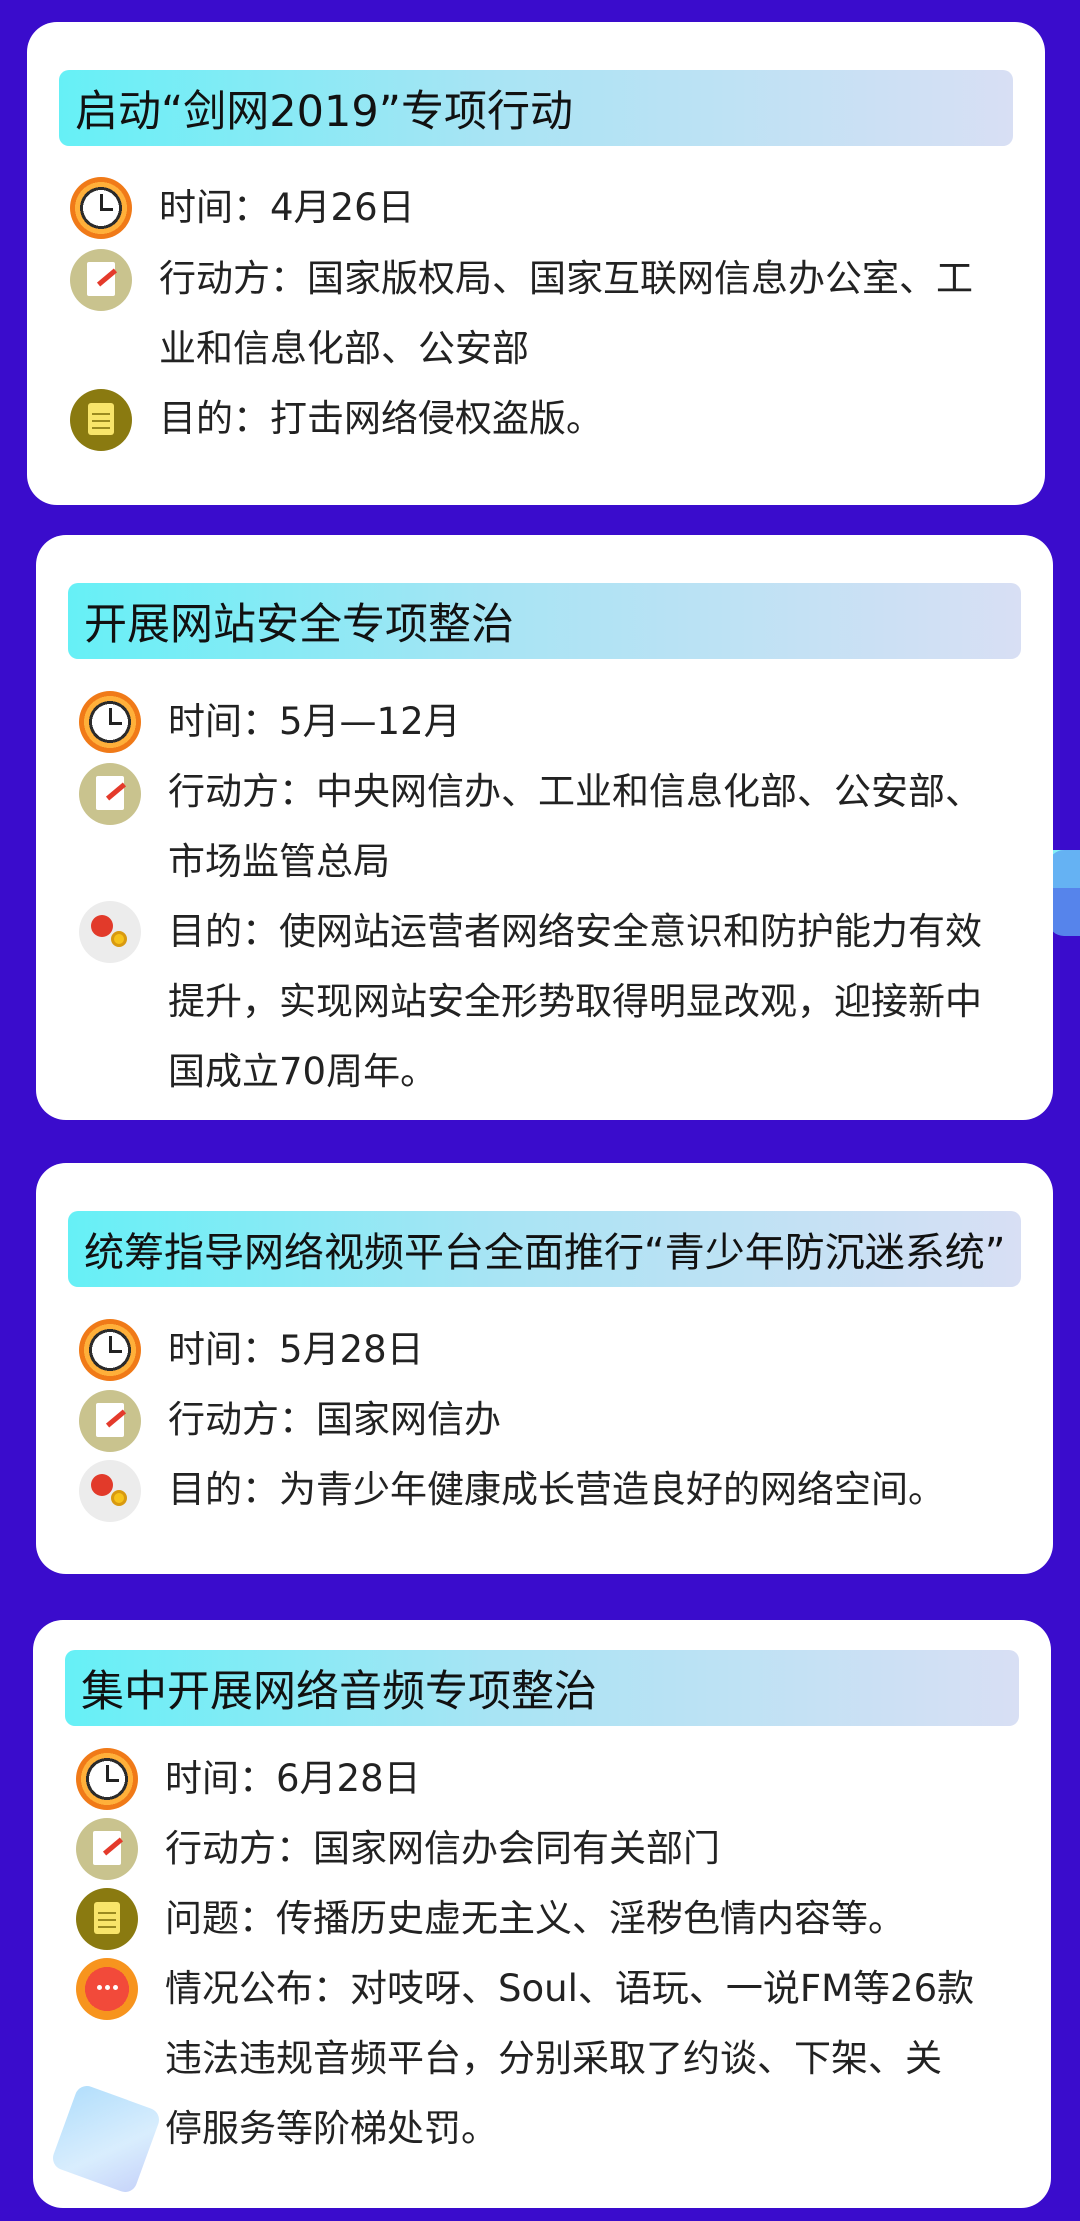 This screenshot has height=2221, width=1080. Describe the element at coordinates (293, 1778) in the screenshot. I see `time-text: 时间：6月28日` at that location.